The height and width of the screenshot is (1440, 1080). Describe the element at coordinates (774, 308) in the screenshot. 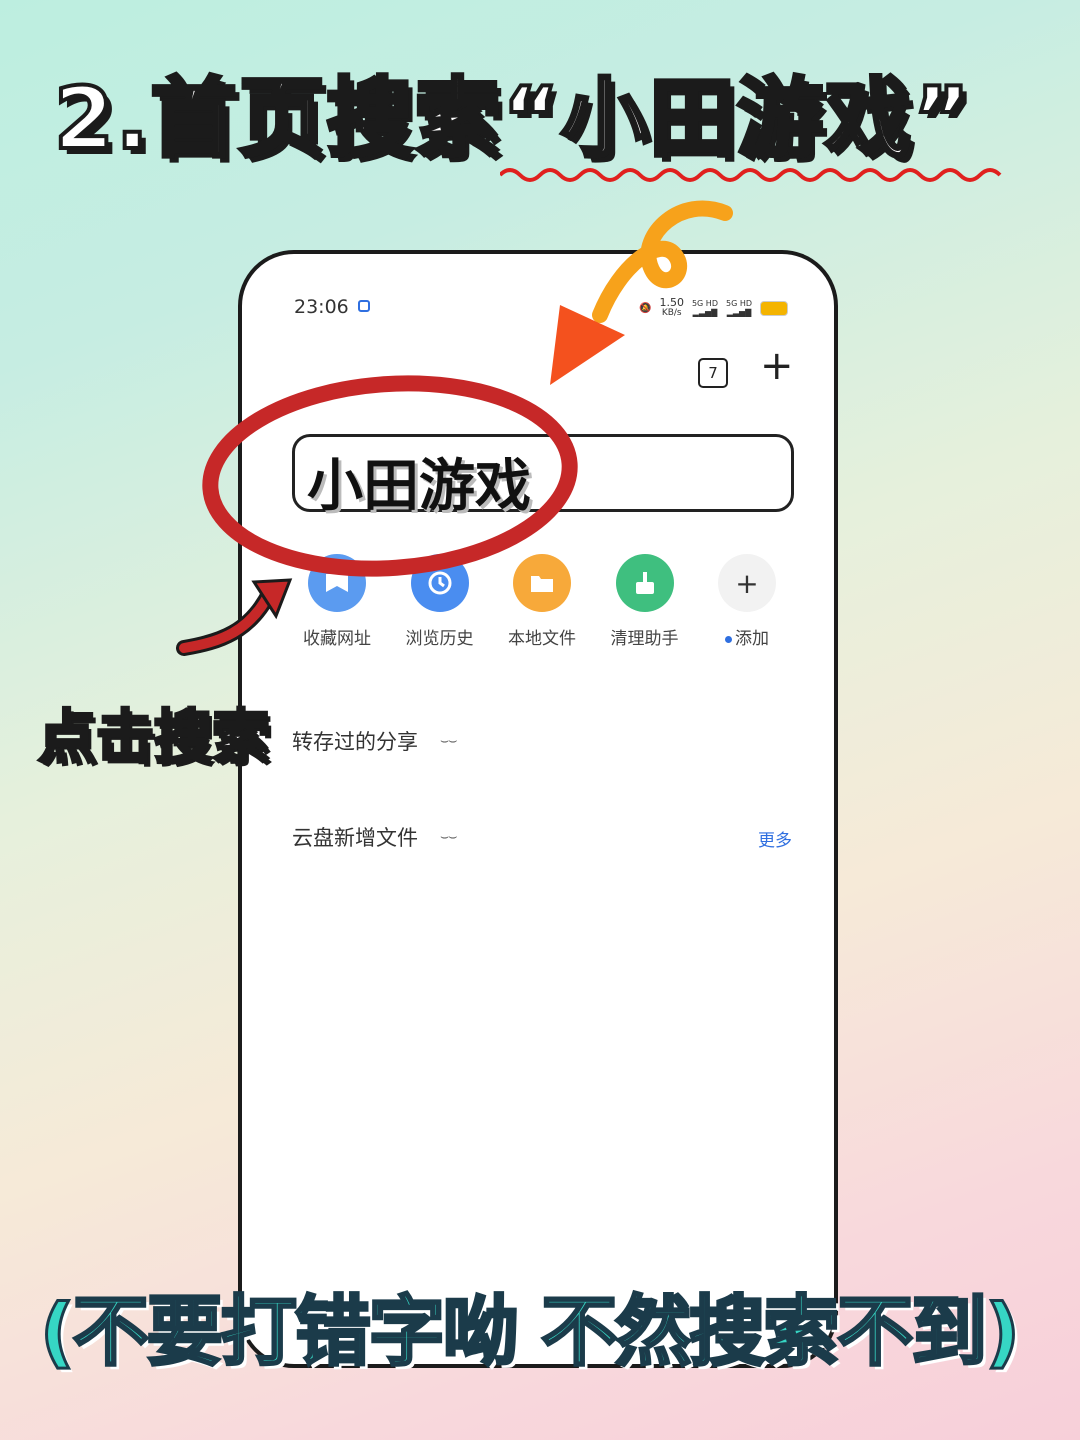

I see `battery-icon` at that location.